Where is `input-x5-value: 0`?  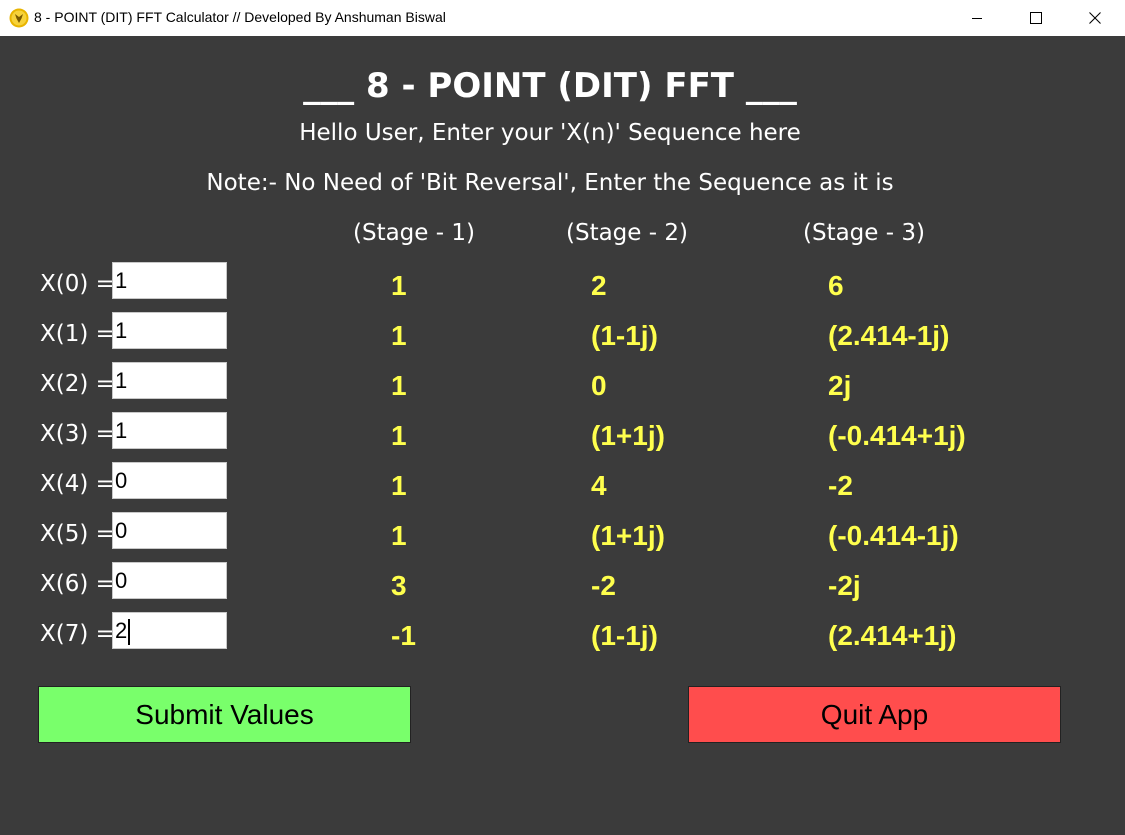
input-x5-value: 0 is located at coordinates (121, 530).